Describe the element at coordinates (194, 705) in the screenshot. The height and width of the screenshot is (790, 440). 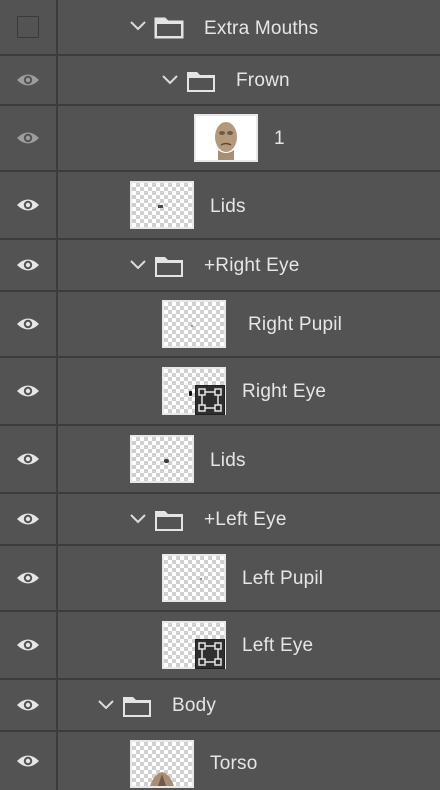
I see `layer-name: Body` at that location.